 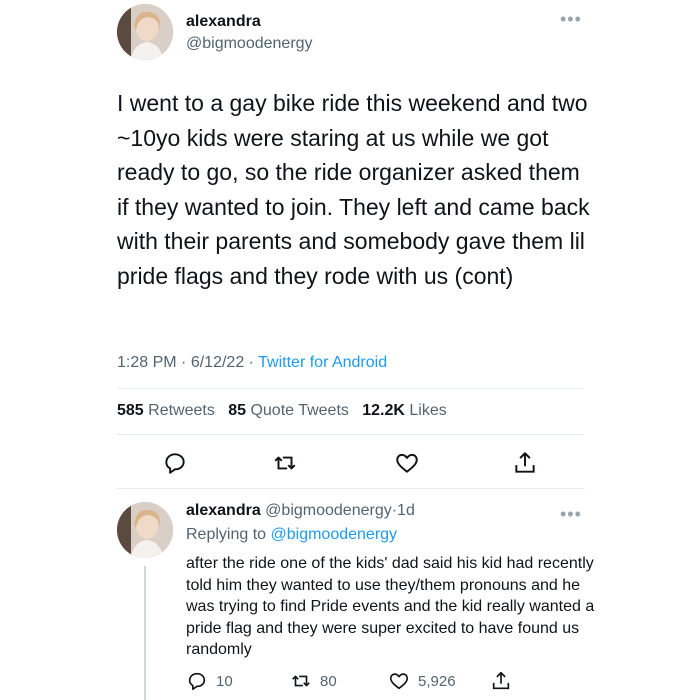 I want to click on retweet-button, so click(x=285, y=463).